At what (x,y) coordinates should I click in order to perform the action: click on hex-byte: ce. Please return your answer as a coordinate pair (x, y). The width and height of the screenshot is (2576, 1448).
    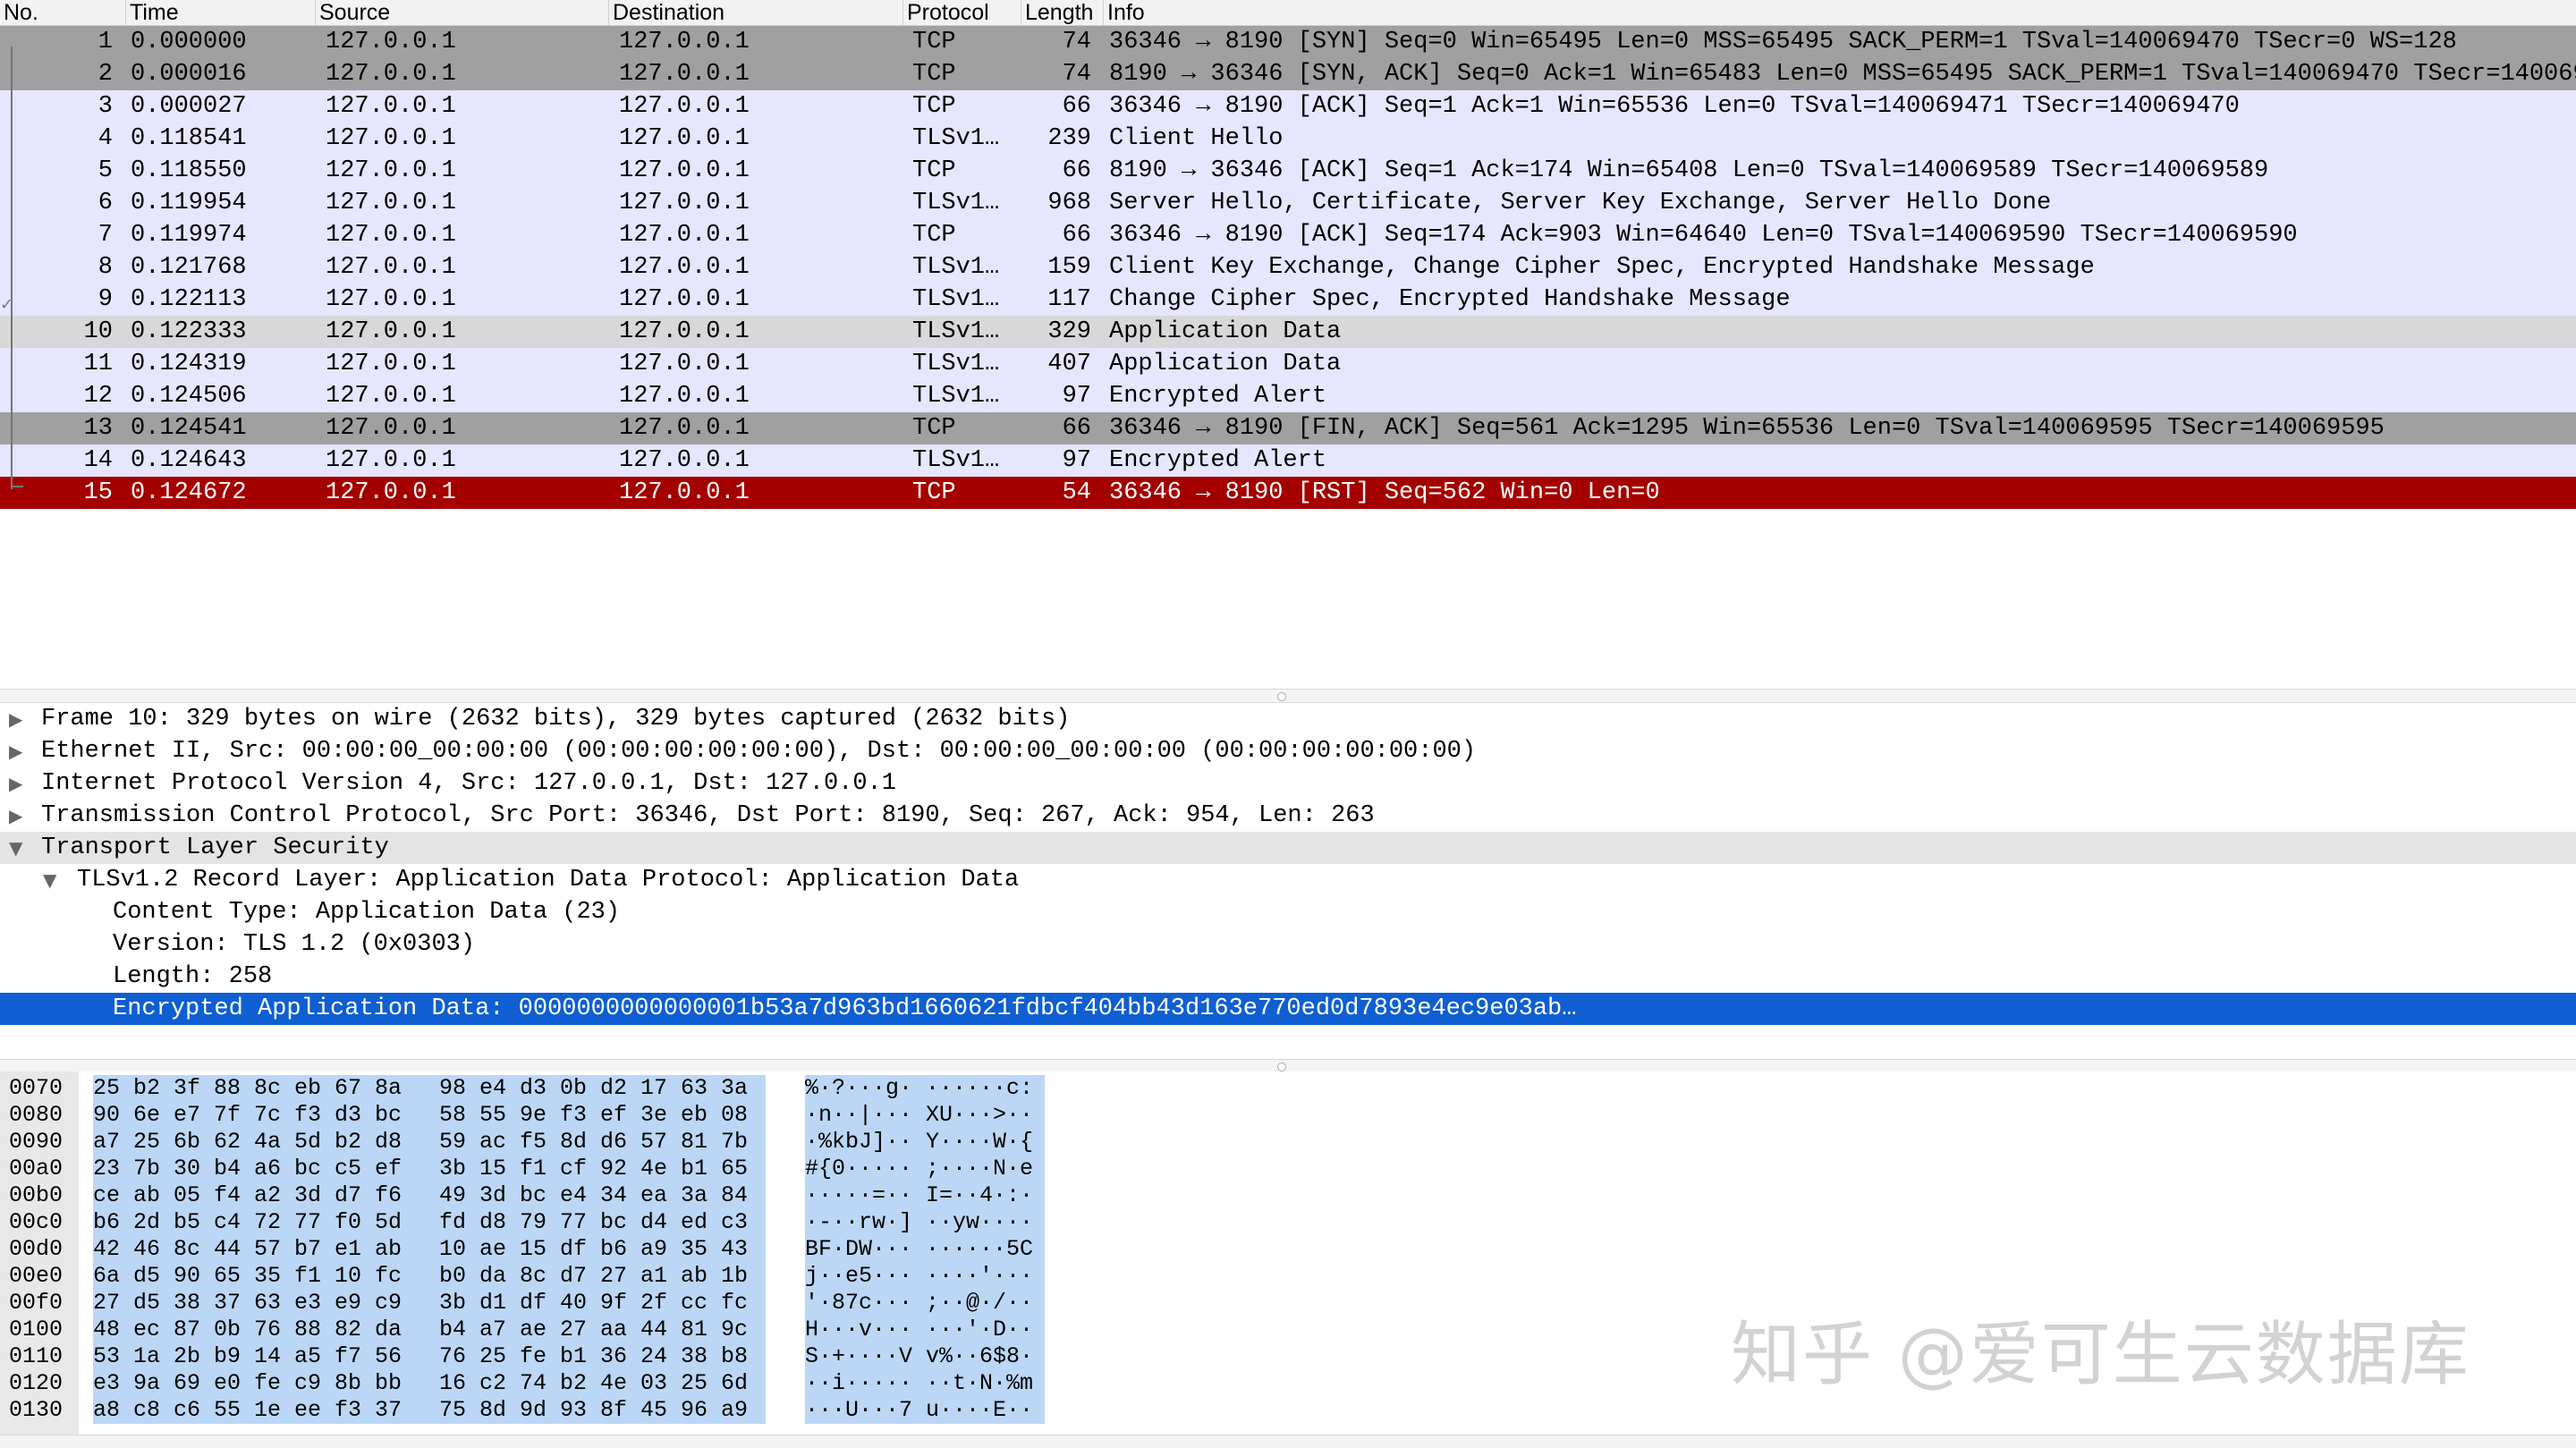
    Looking at the image, I should click on (106, 1195).